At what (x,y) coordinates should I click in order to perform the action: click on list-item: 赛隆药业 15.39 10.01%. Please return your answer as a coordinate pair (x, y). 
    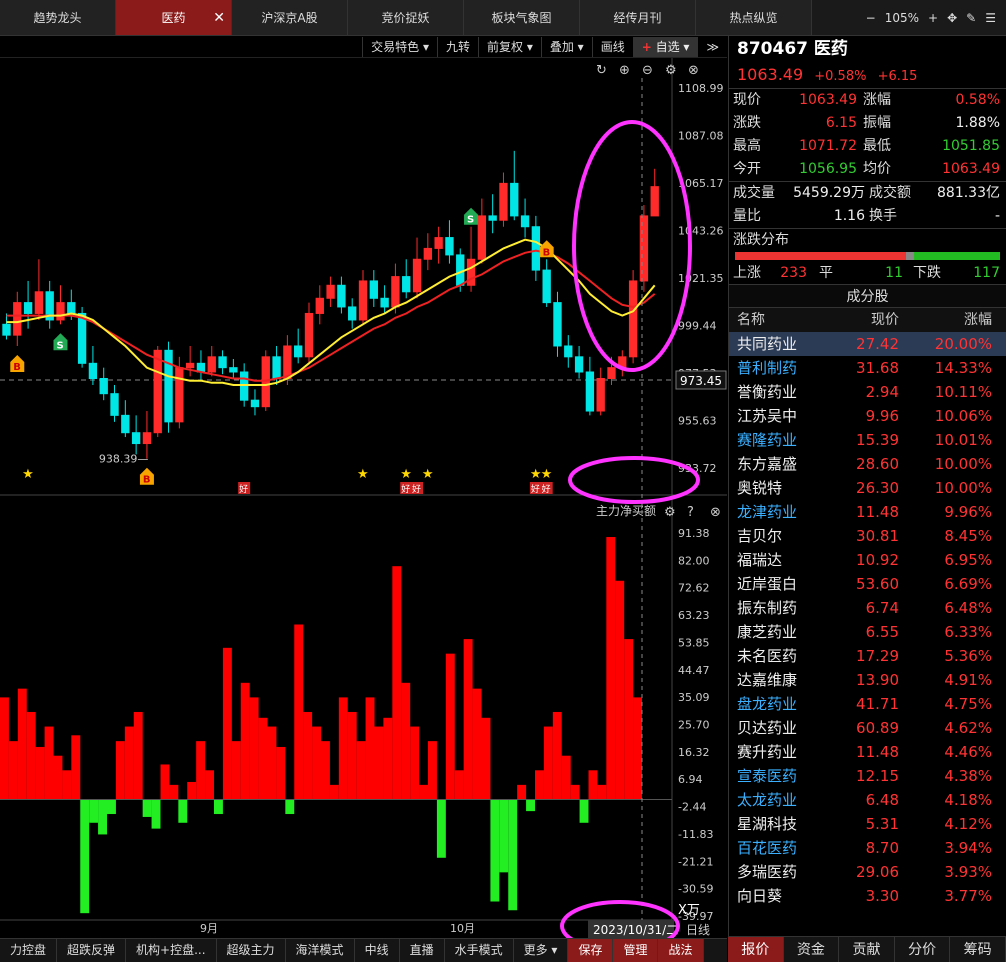
    Looking at the image, I should click on (867, 440).